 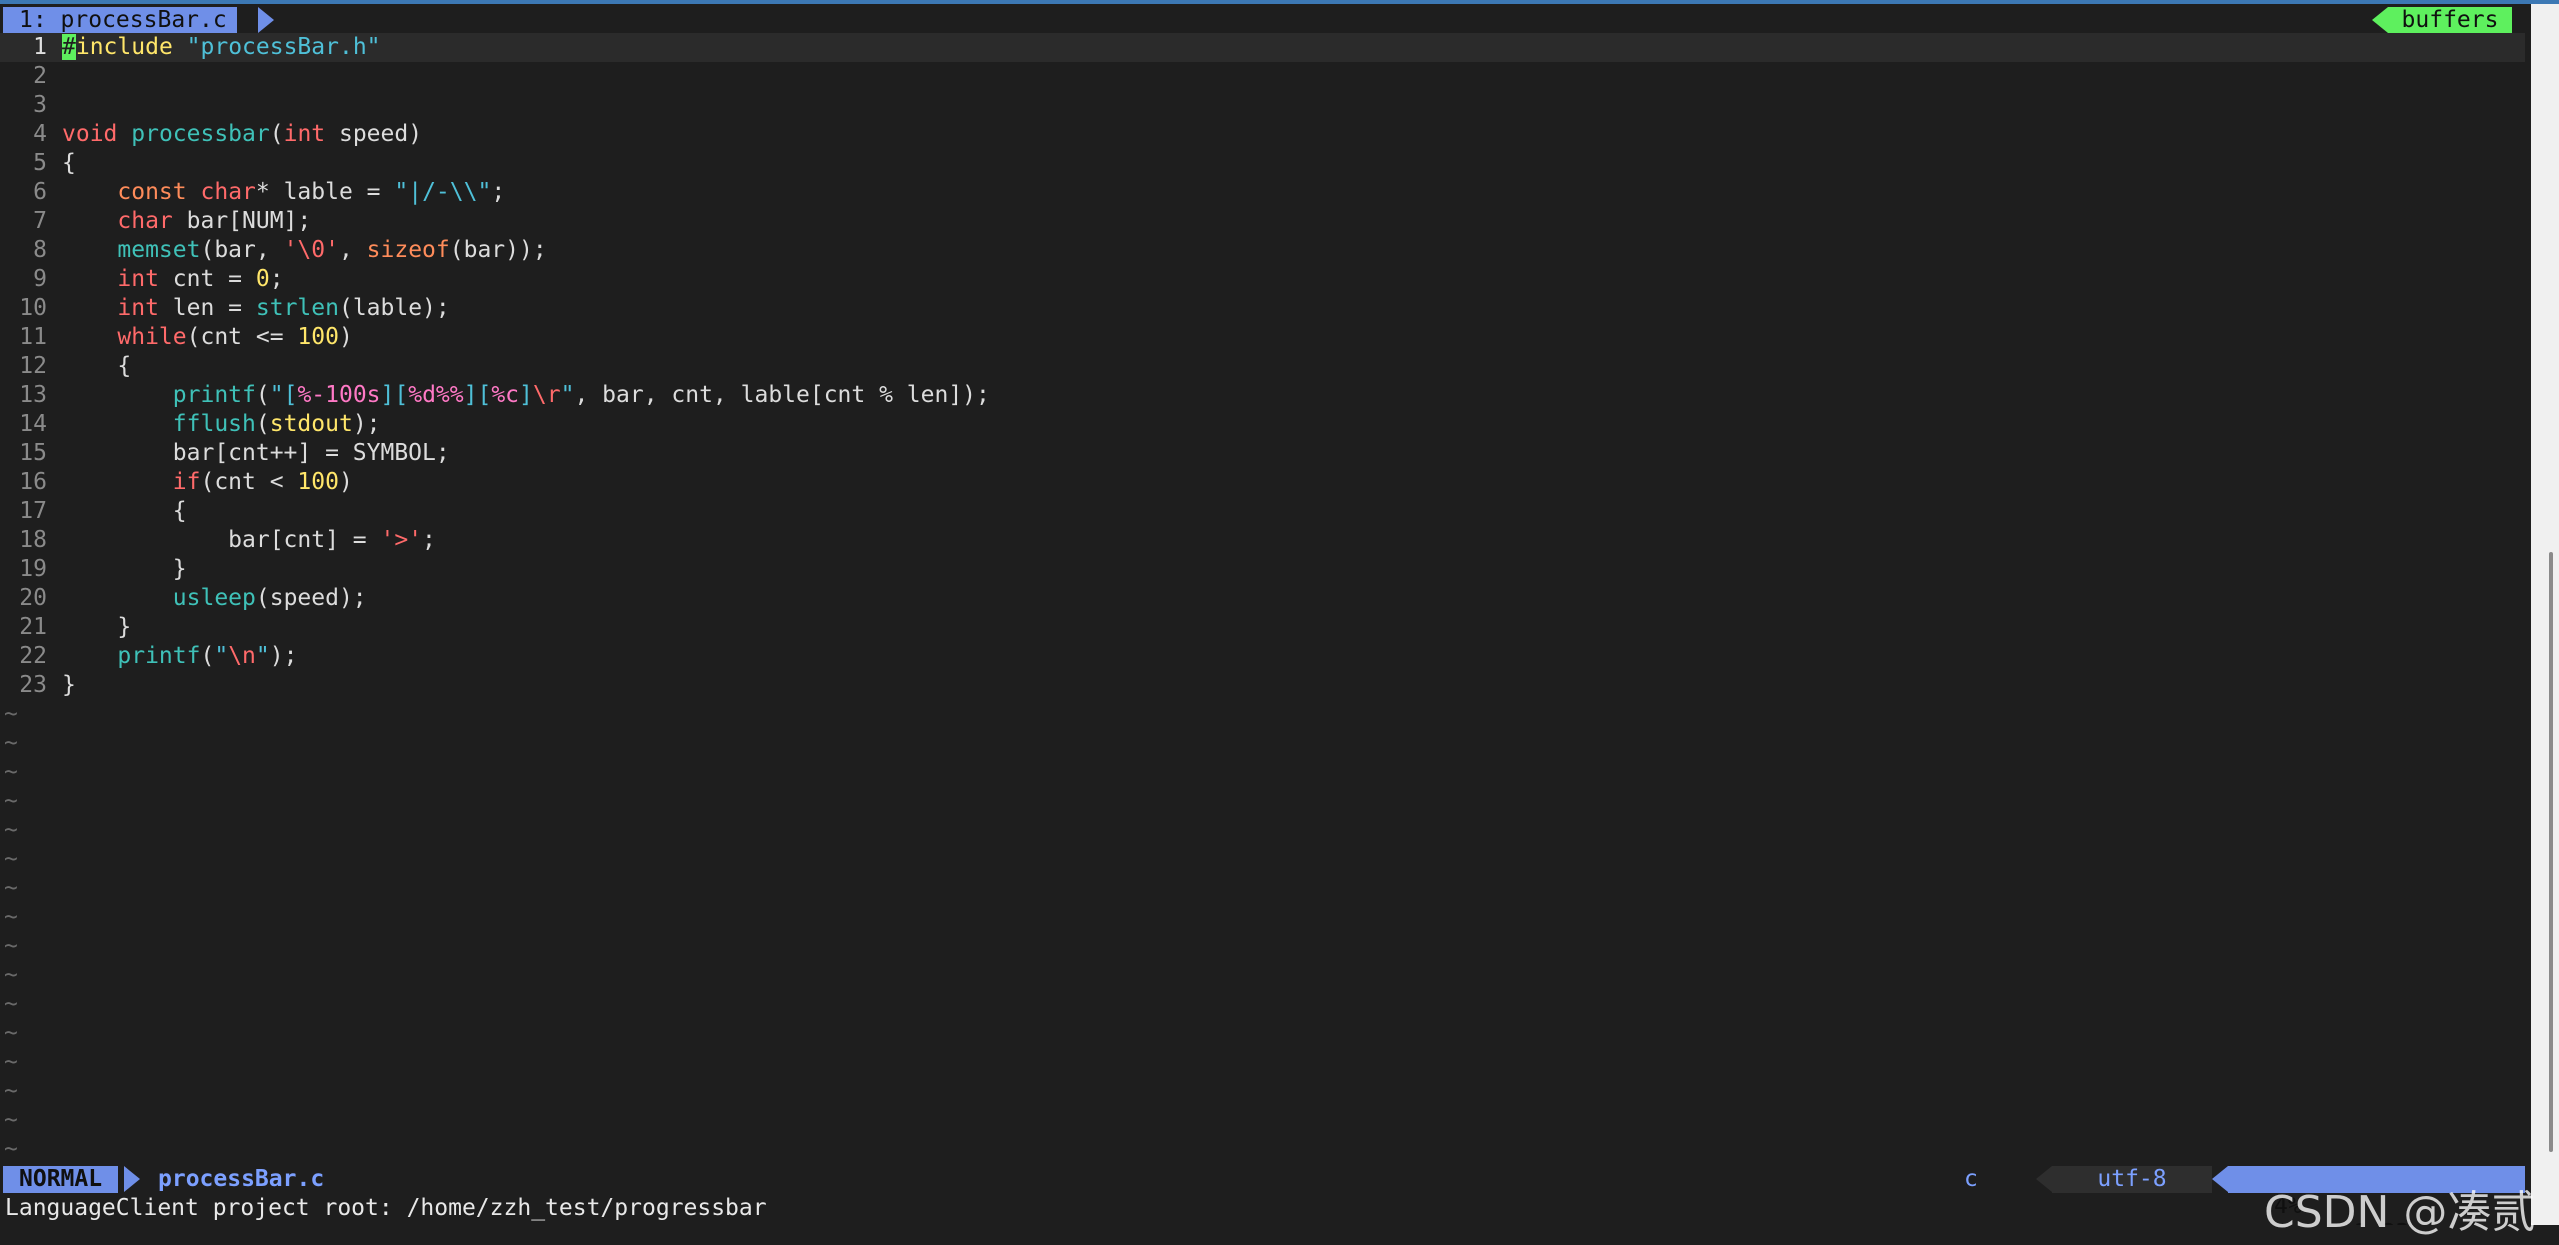 What do you see at coordinates (152, 192) in the screenshot?
I see `code-token: const` at bounding box center [152, 192].